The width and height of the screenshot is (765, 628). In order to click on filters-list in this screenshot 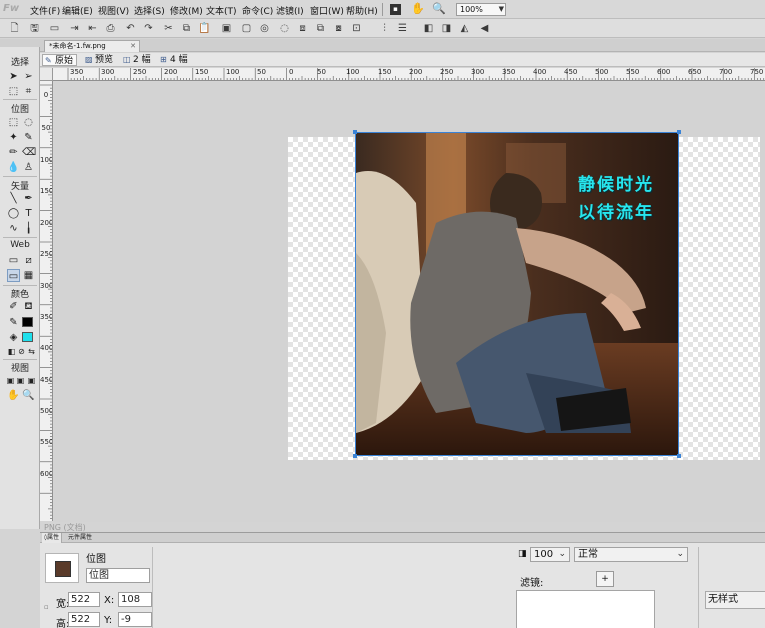, I will do `click(585, 609)`.